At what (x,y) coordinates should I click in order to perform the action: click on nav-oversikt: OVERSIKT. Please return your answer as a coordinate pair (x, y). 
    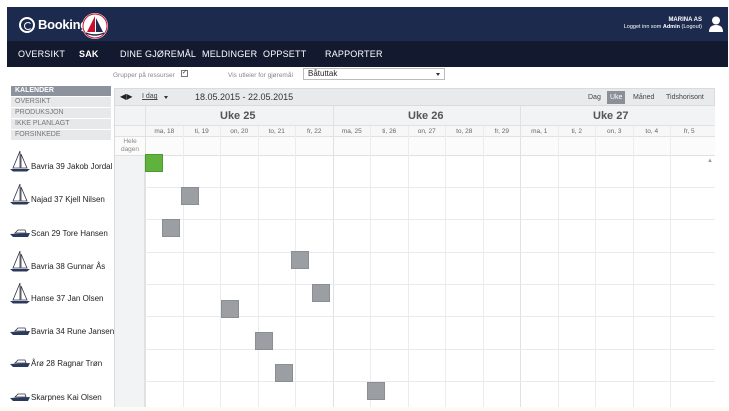
    Looking at the image, I should click on (41, 54).